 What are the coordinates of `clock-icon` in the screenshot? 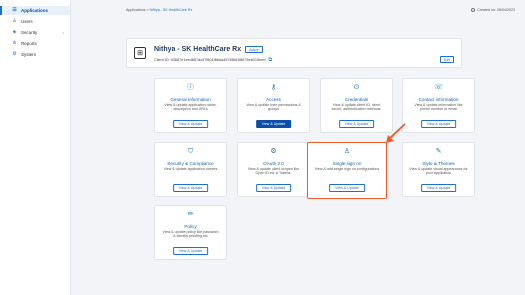 It's located at (473, 10).